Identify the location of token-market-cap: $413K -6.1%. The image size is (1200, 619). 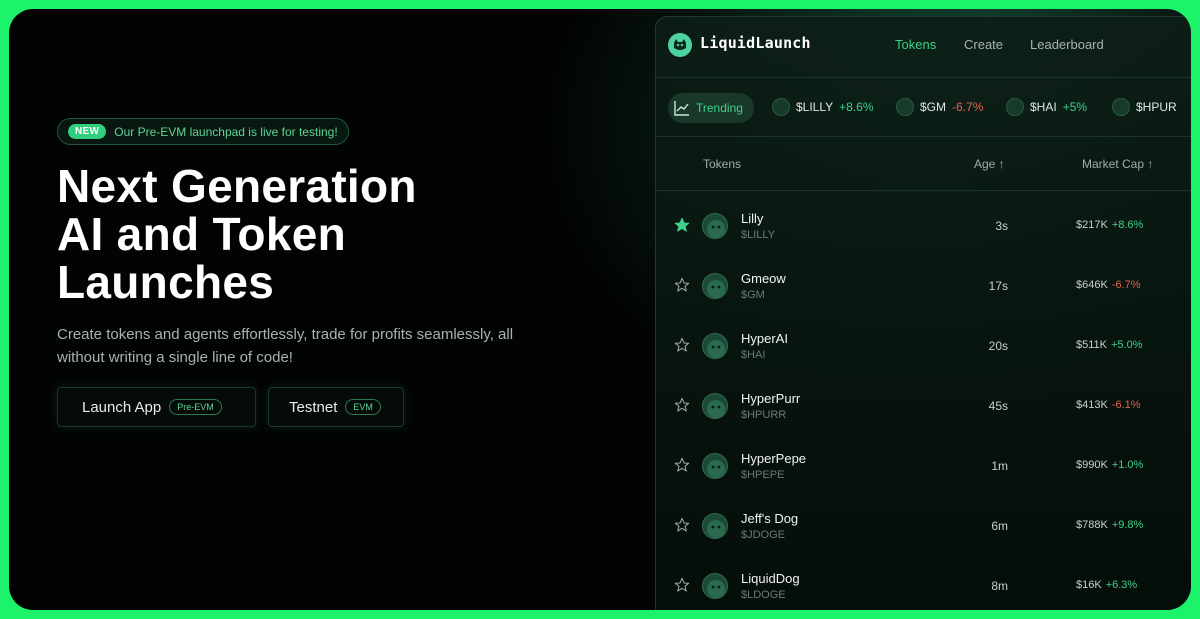
(1108, 405).